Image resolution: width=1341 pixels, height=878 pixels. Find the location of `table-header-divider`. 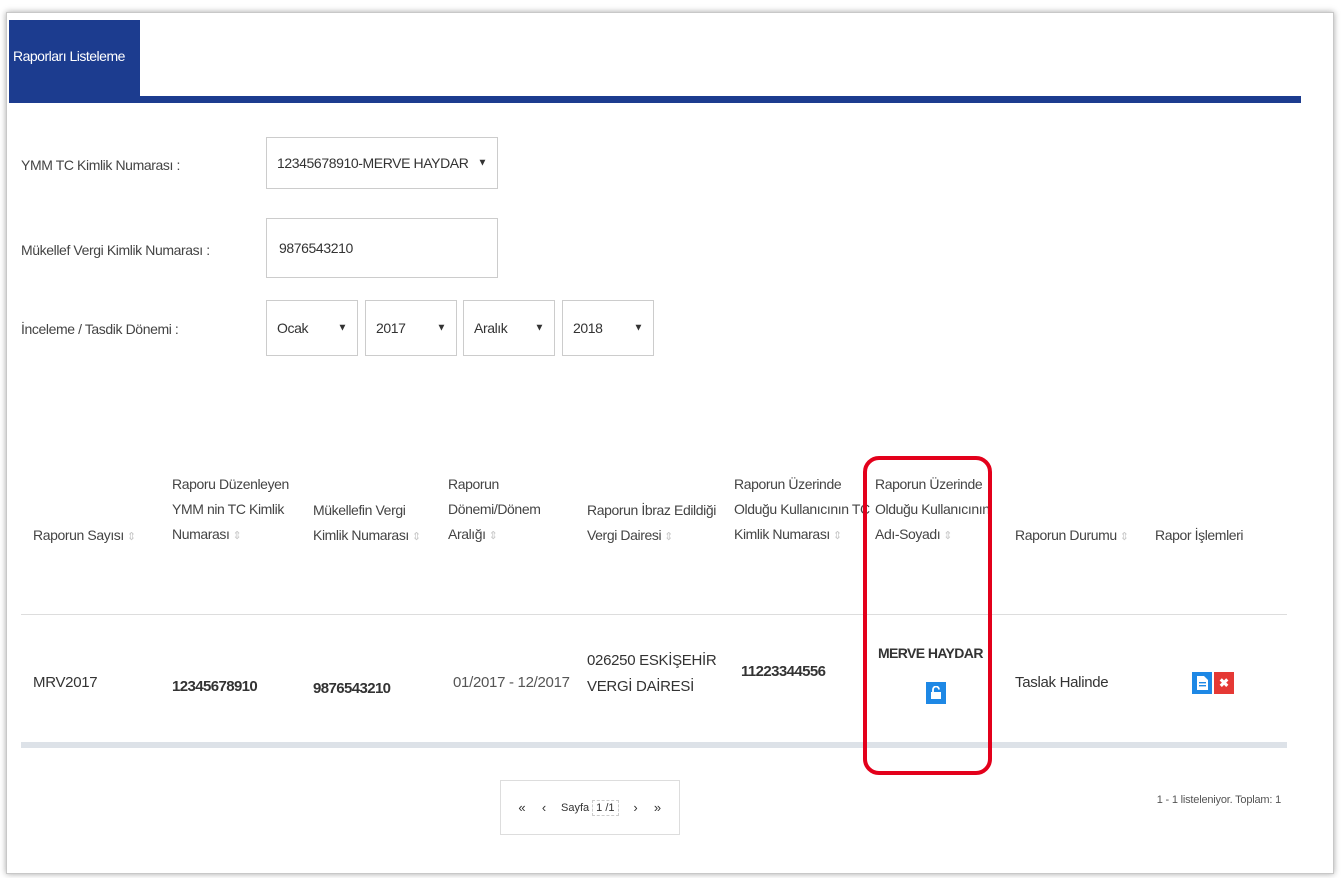

table-header-divider is located at coordinates (654, 614).